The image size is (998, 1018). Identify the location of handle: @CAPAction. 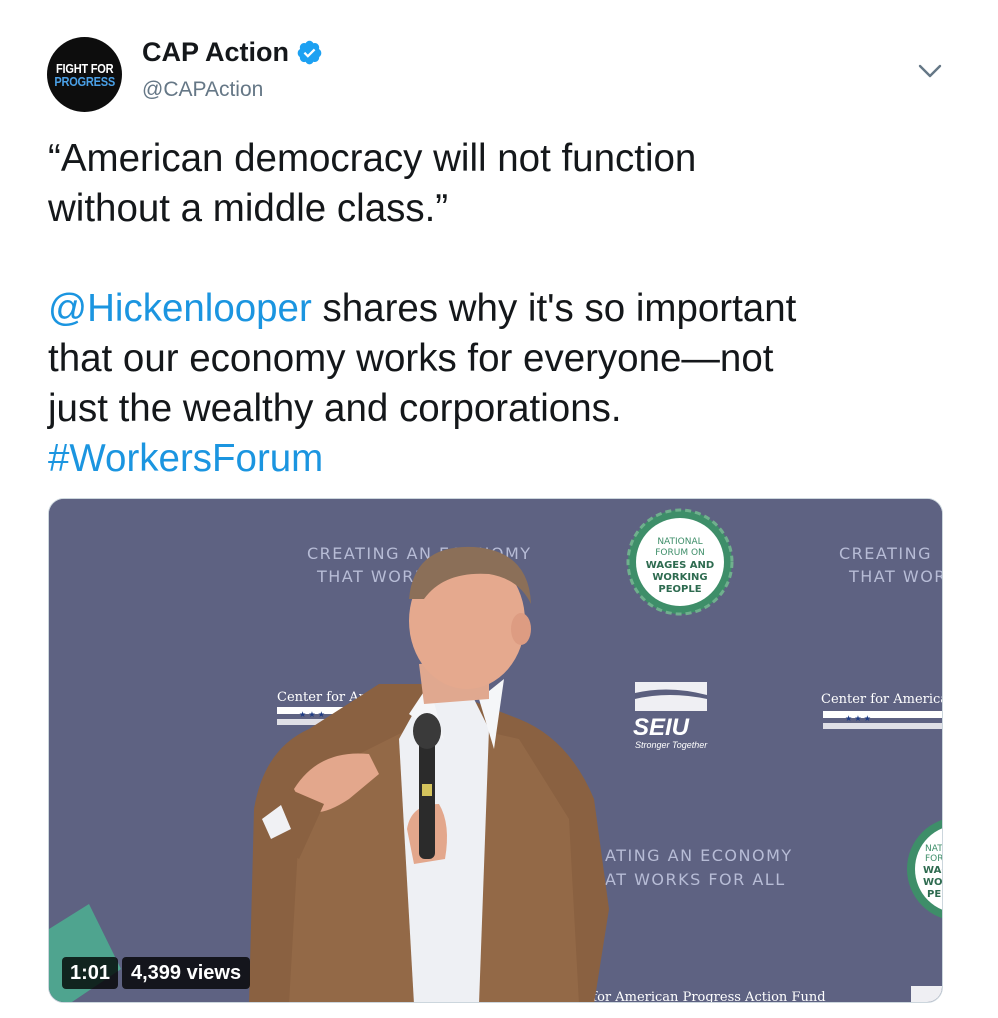
(202, 90).